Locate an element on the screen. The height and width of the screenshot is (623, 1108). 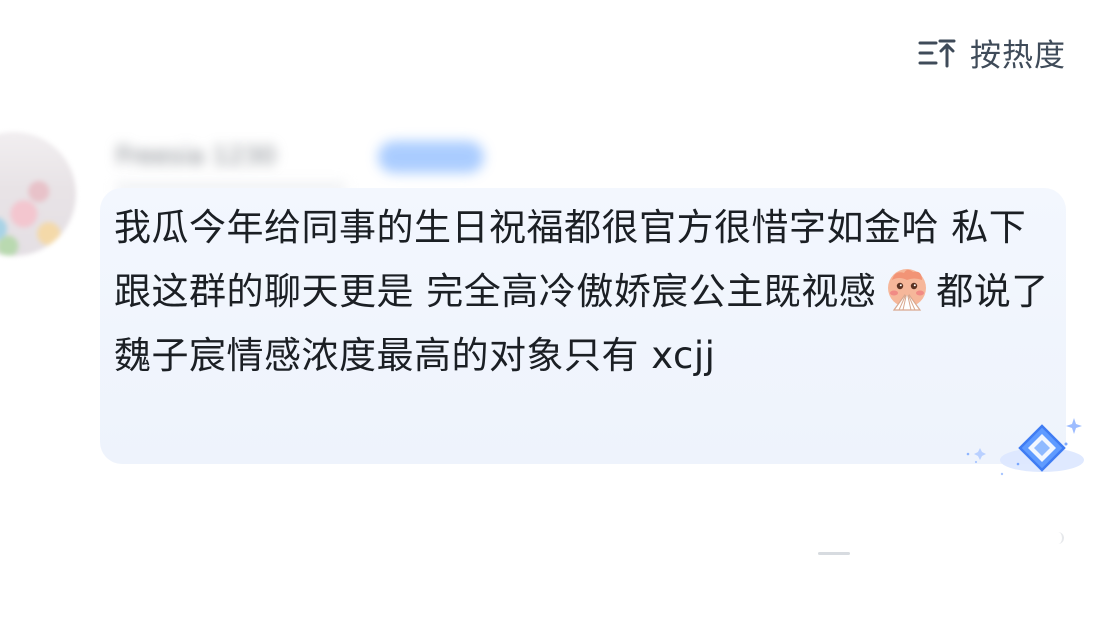
sort-lines-icon is located at coordinates (937, 53).